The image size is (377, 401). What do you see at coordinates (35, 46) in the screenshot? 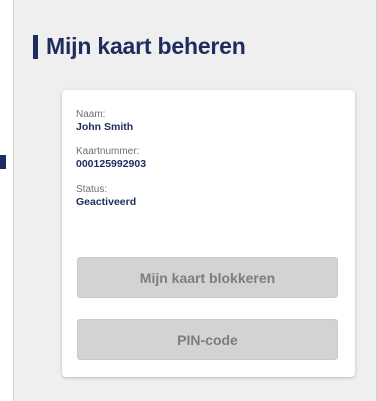
I see `title-accent-bar` at bounding box center [35, 46].